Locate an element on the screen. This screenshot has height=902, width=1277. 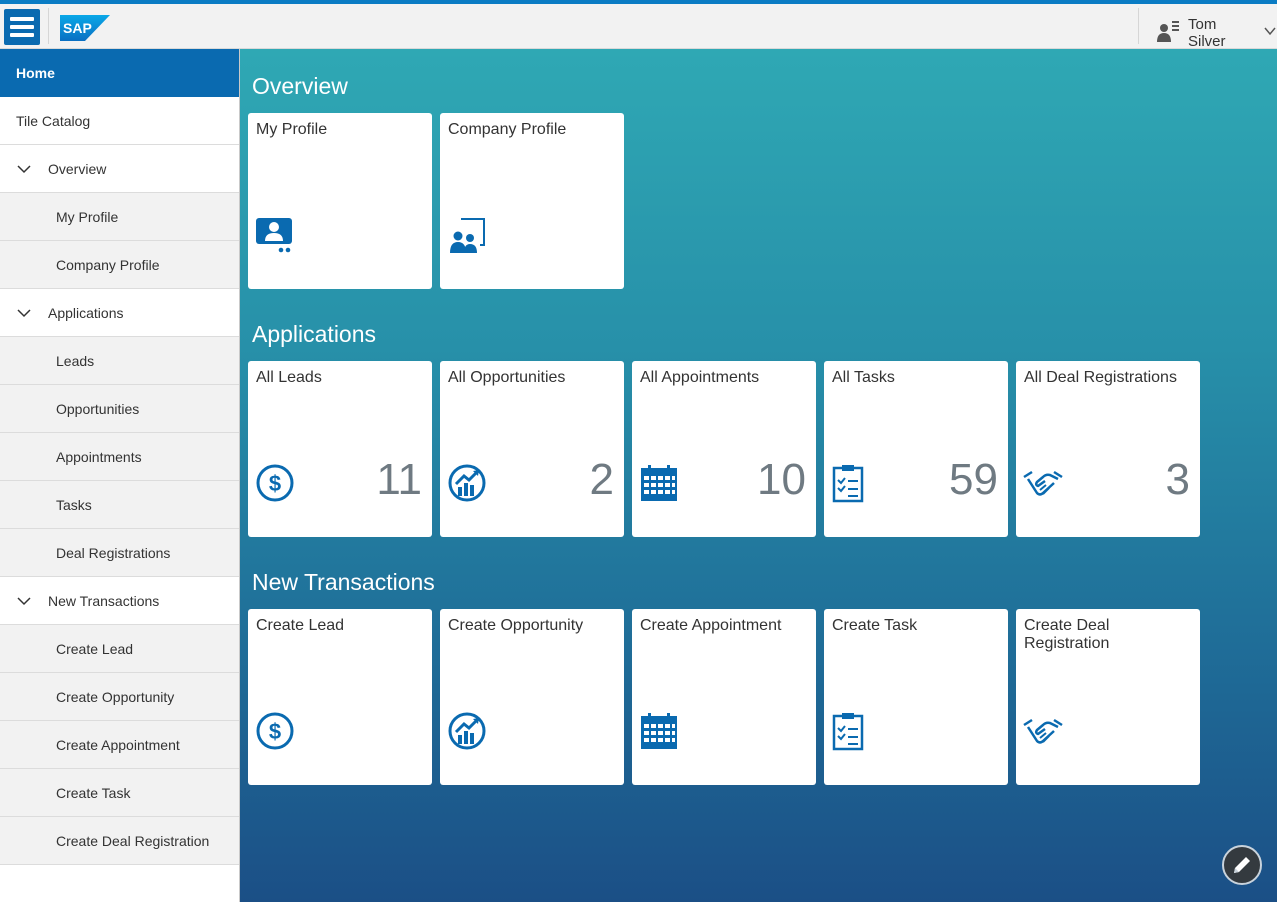
sidebar-group-applications: Applications is located at coordinates (119, 313).